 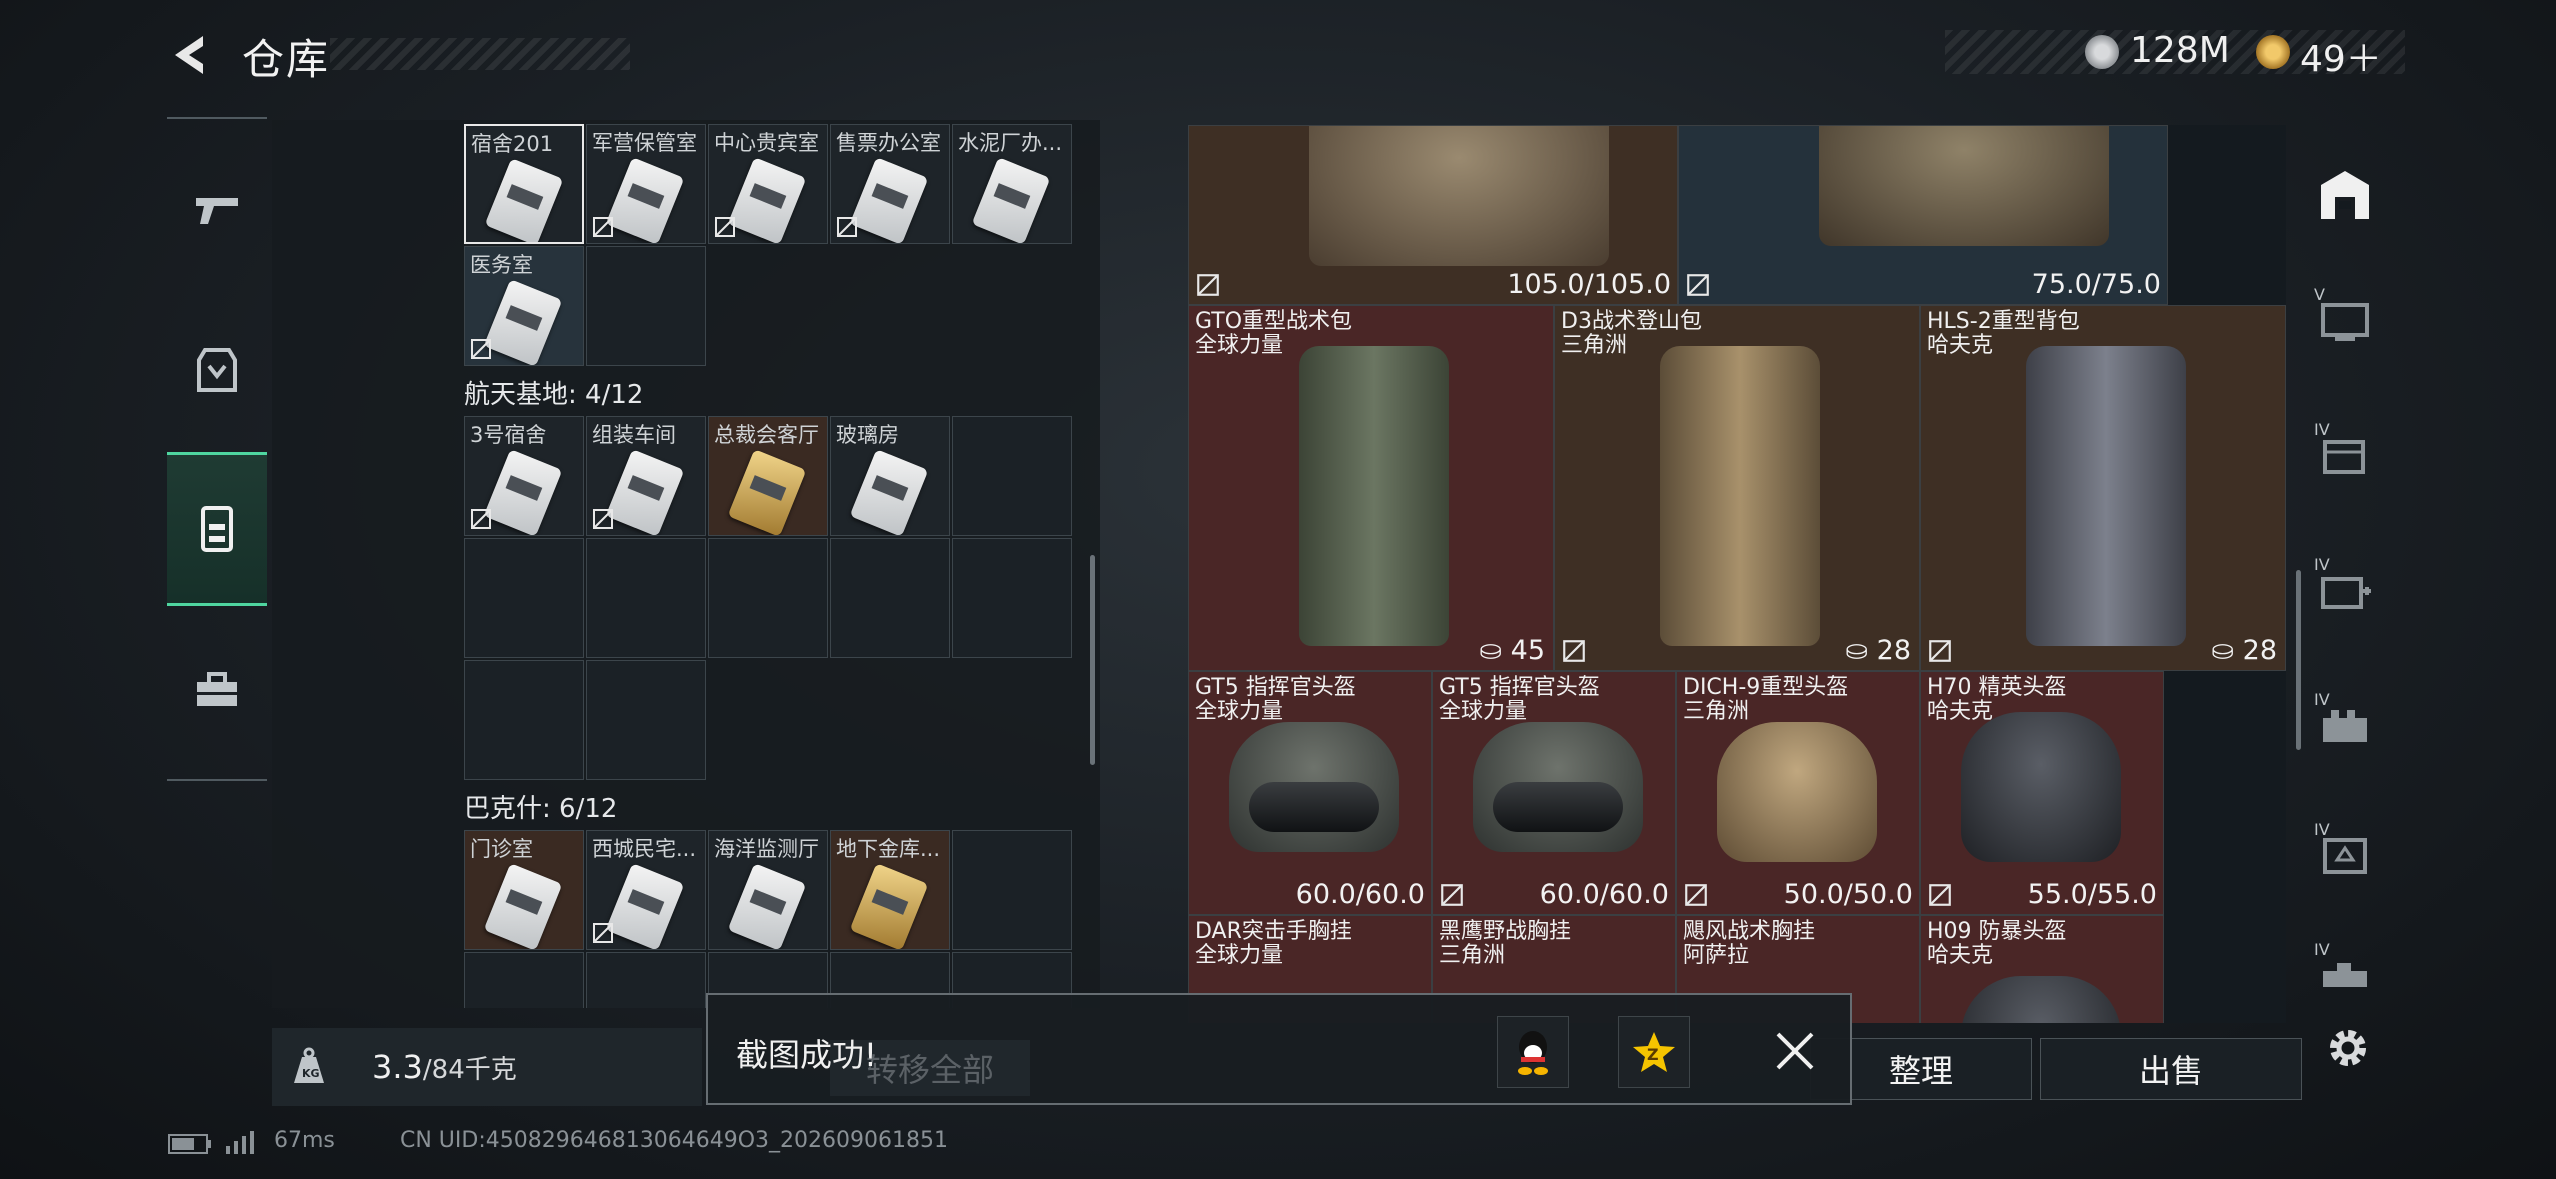 I want to click on filter-tier-iv-gun-case: IV, so click(x=2345, y=975).